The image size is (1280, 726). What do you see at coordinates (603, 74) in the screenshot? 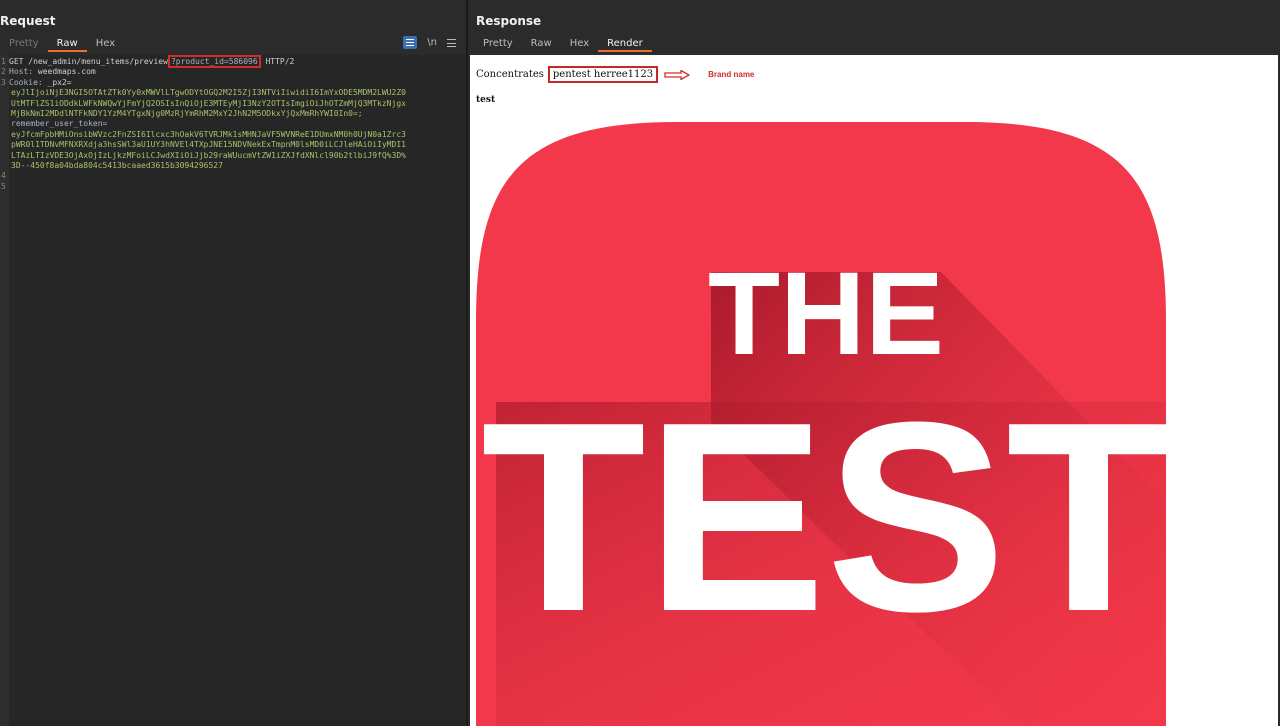
I see `brand-name-highlight: pentest herree1123` at bounding box center [603, 74].